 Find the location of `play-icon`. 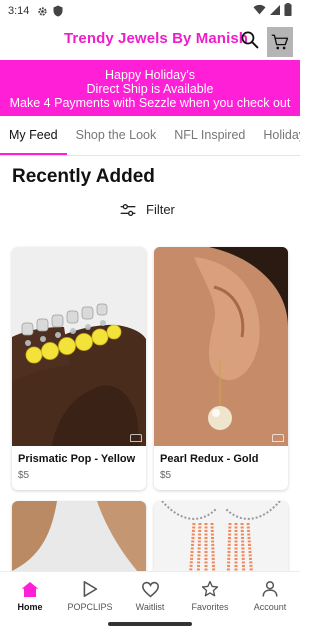

play-icon is located at coordinates (90, 589).